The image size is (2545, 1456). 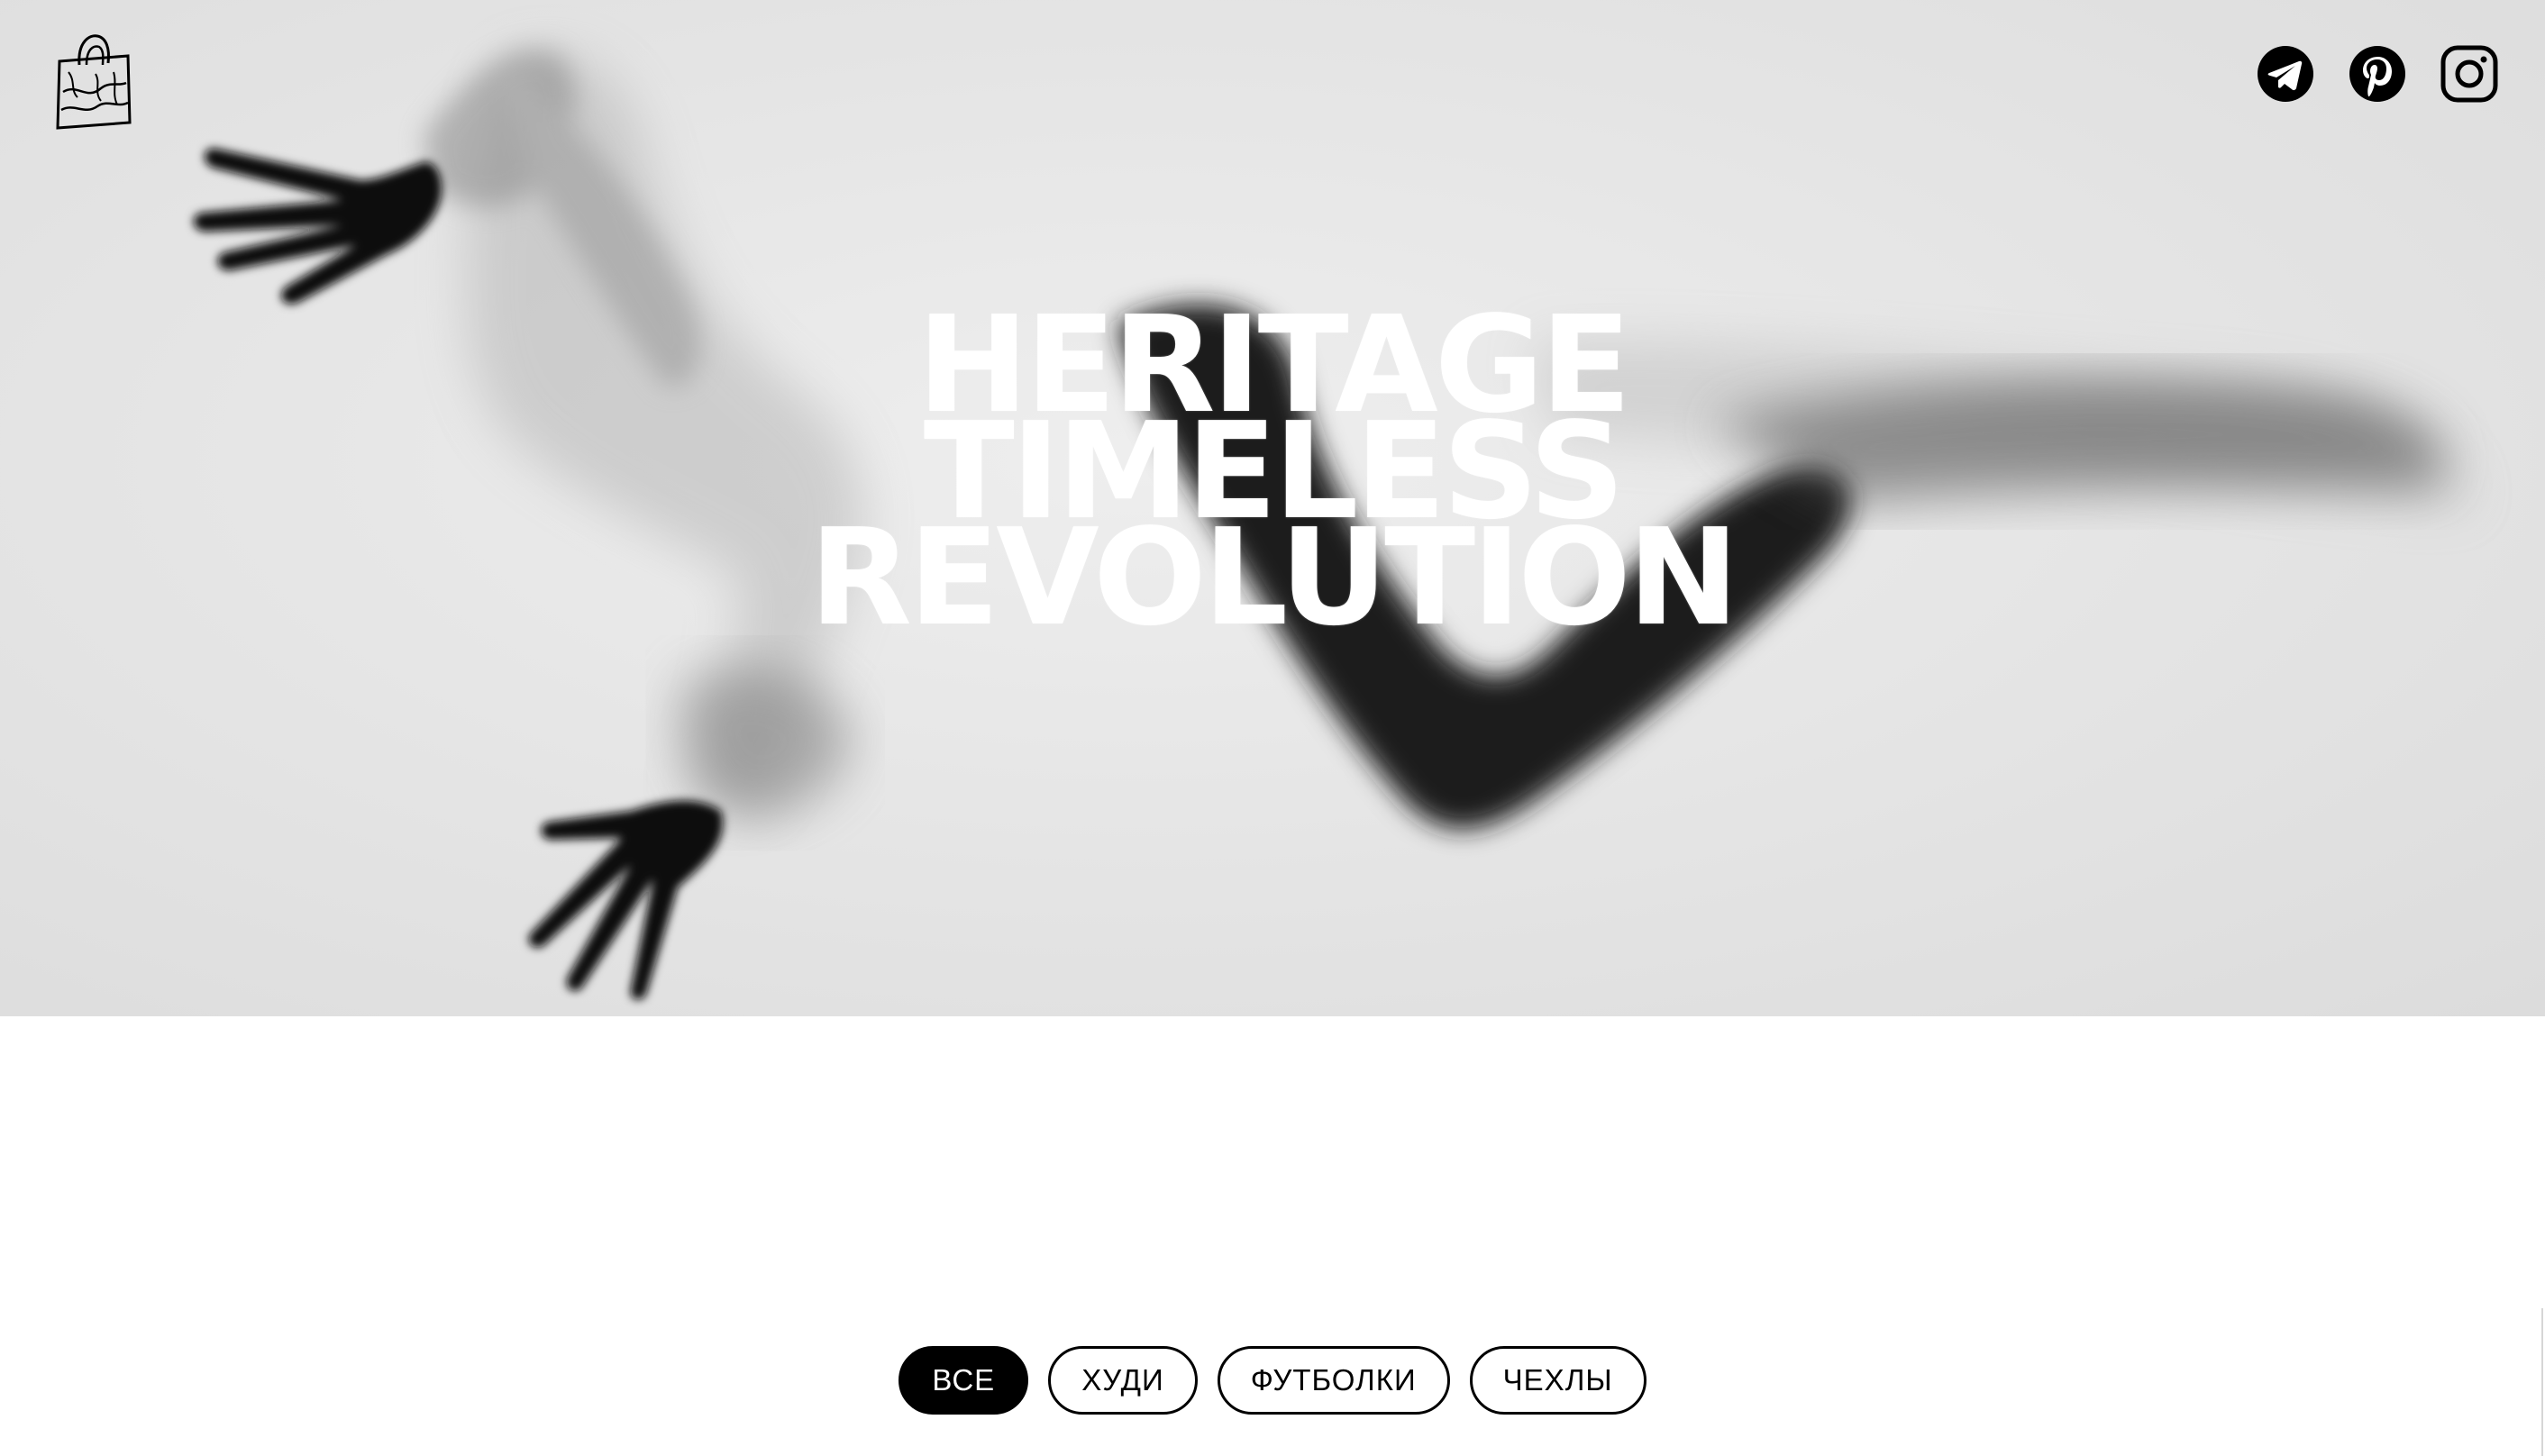 I want to click on filter-tshirts-button: ФУТБОЛКИ, so click(x=1333, y=1380).